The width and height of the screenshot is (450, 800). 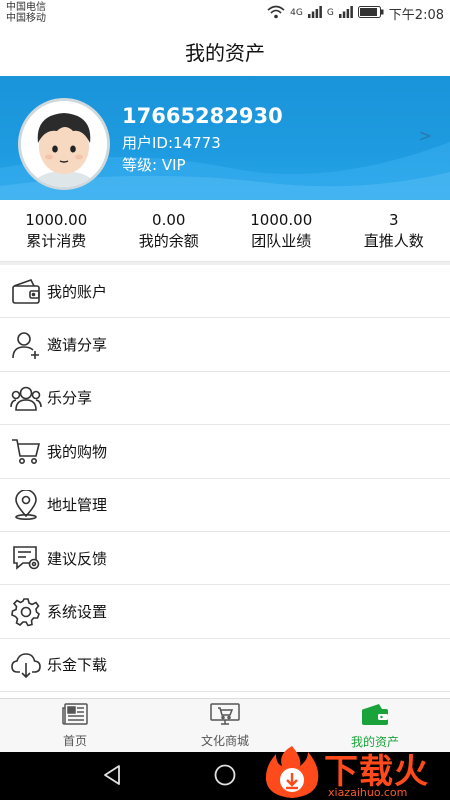 What do you see at coordinates (26, 398) in the screenshot?
I see `group-icon` at bounding box center [26, 398].